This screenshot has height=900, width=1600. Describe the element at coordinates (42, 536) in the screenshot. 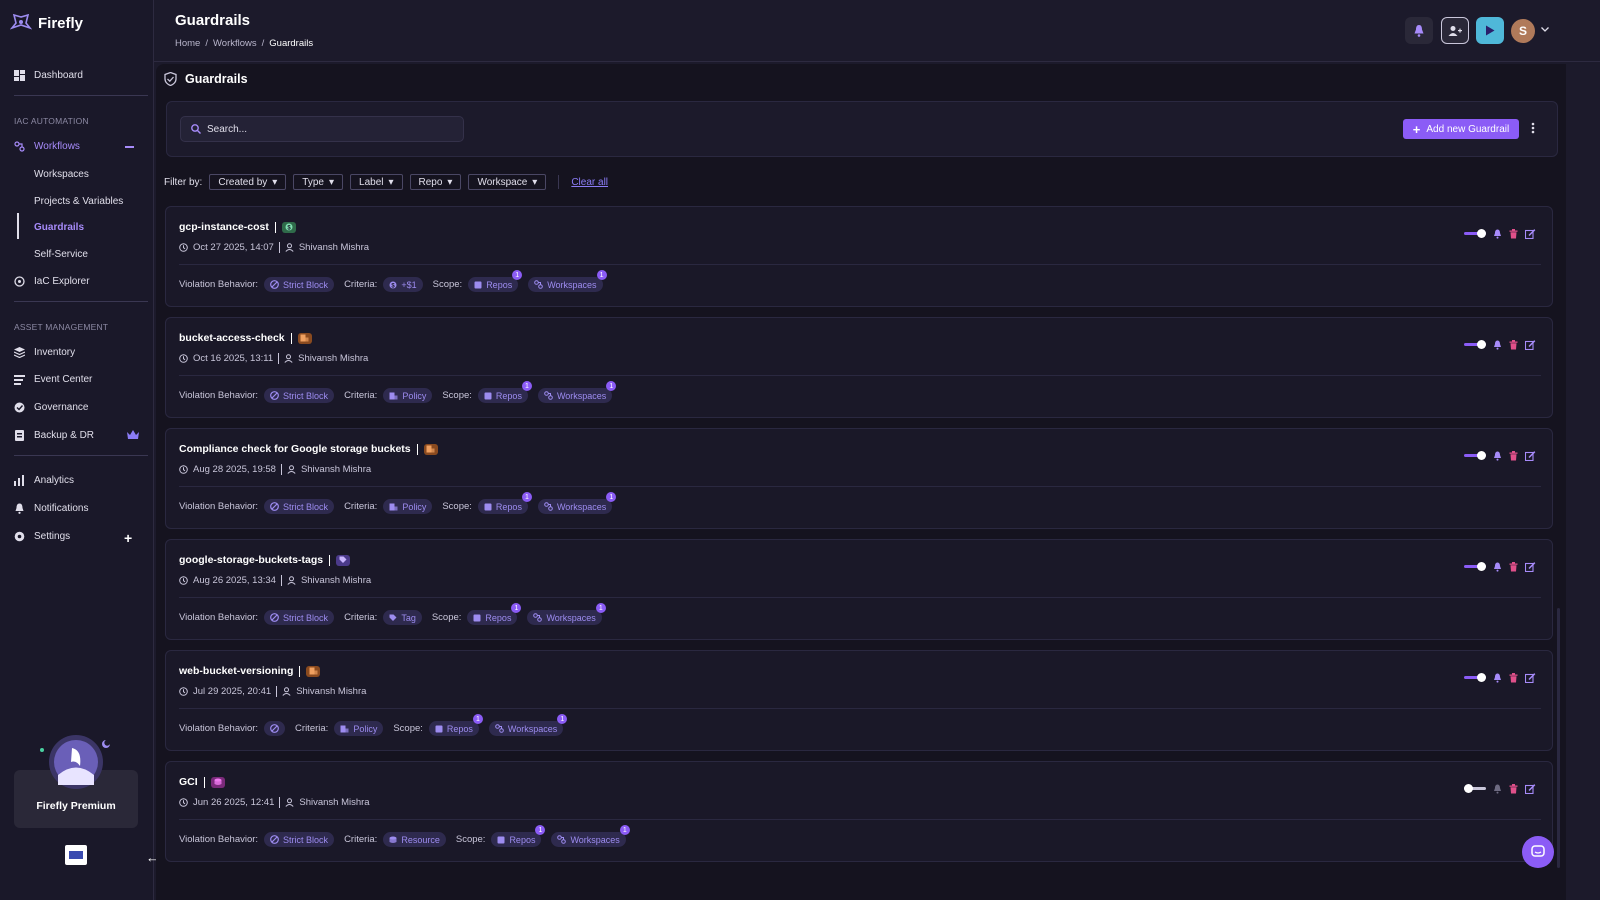

I see `sidebar-item-settings: Settings` at that location.